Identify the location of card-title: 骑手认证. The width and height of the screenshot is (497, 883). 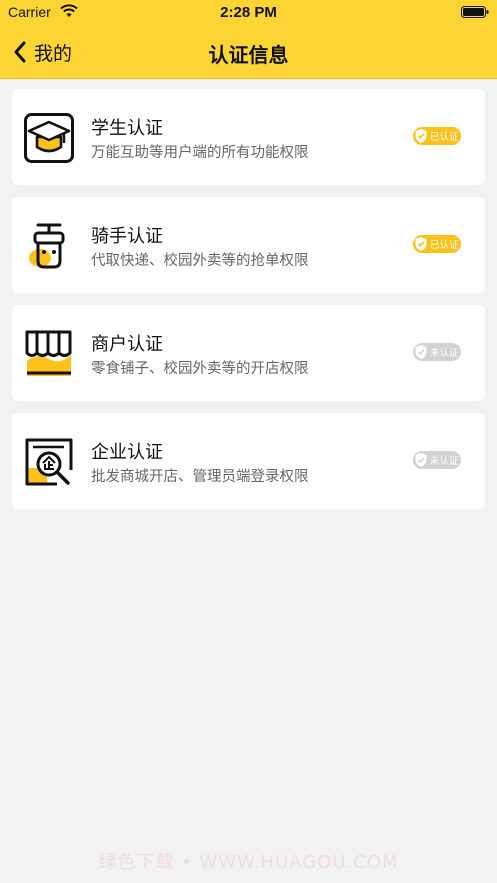
(127, 236).